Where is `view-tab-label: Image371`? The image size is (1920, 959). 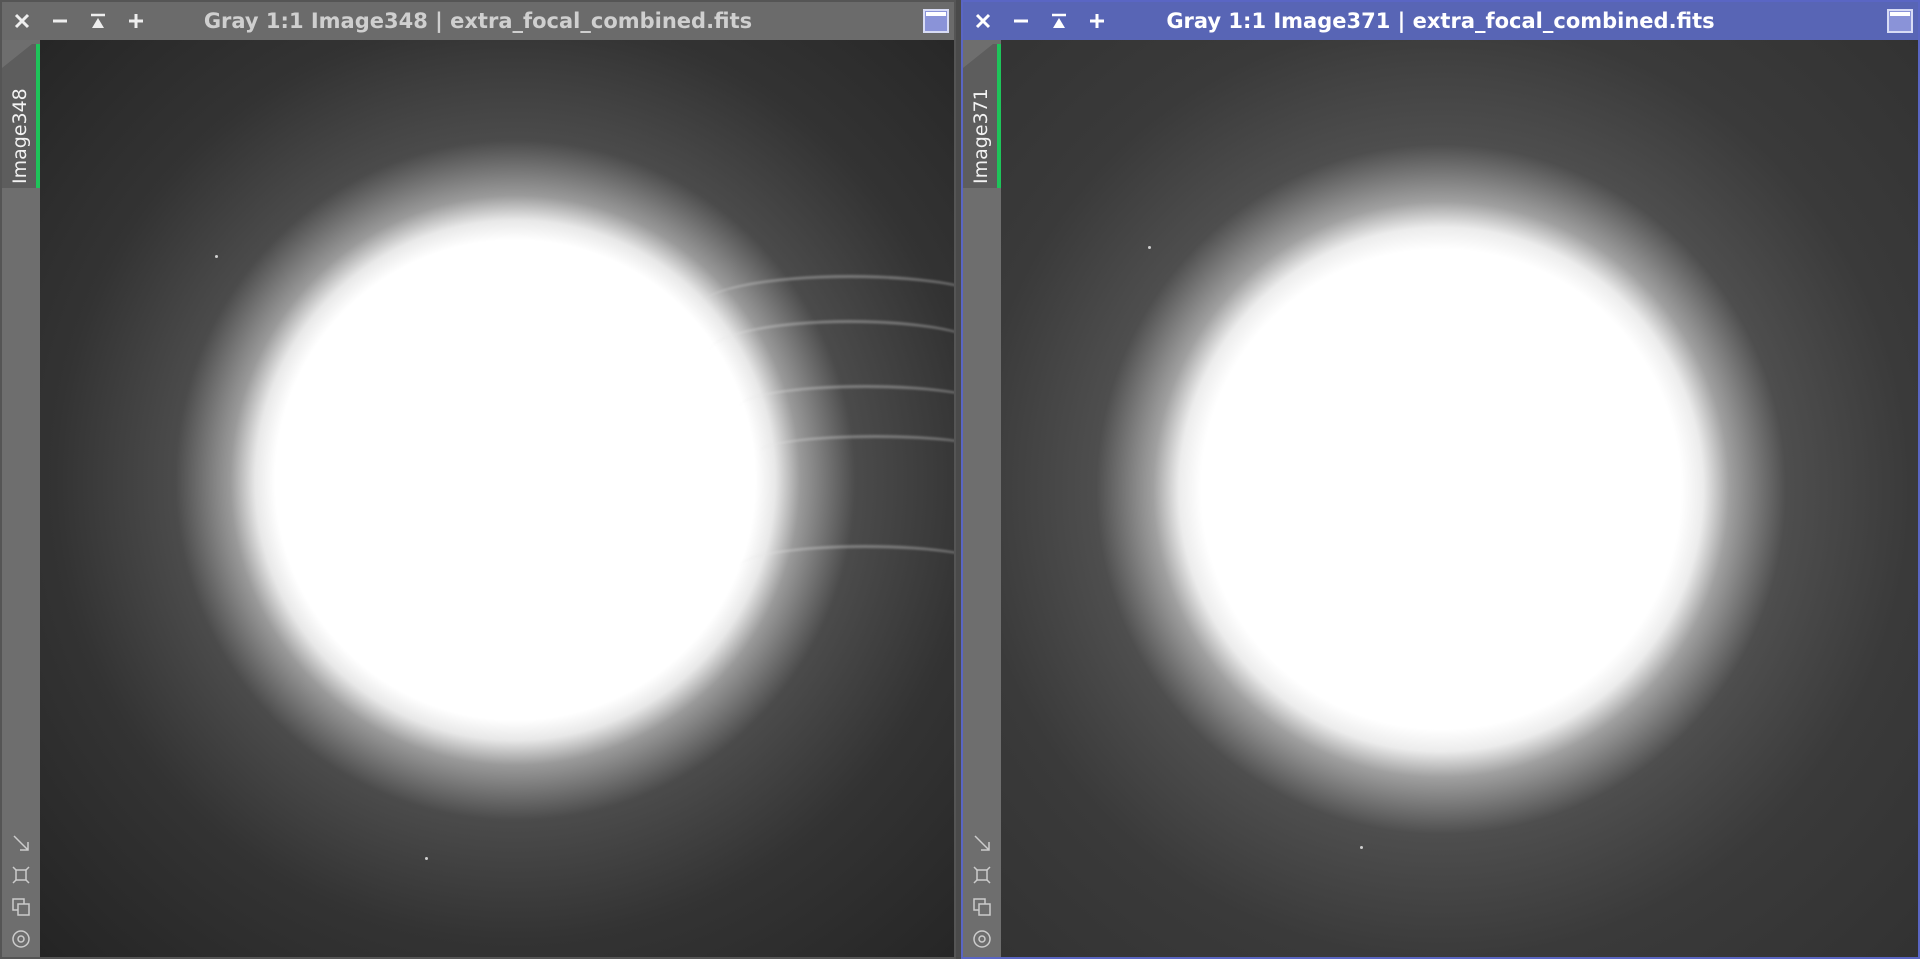 view-tab-label: Image371 is located at coordinates (981, 136).